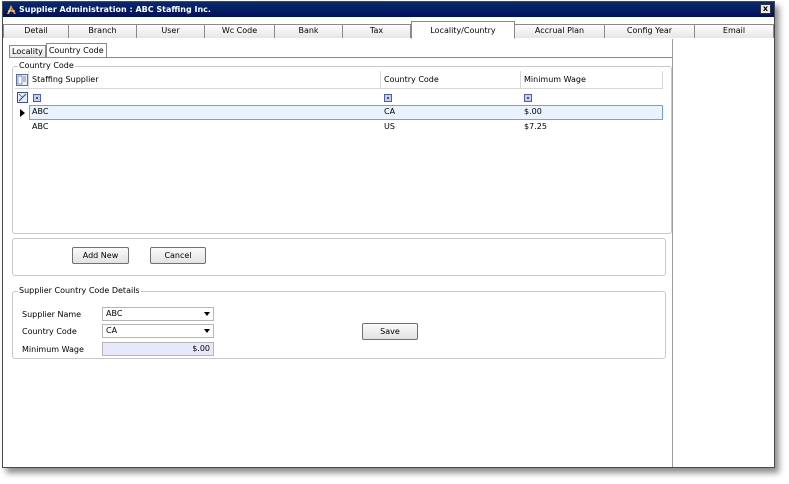 This screenshot has width=789, height=484. I want to click on details-legend: Supplier Country Code Details, so click(79, 291).